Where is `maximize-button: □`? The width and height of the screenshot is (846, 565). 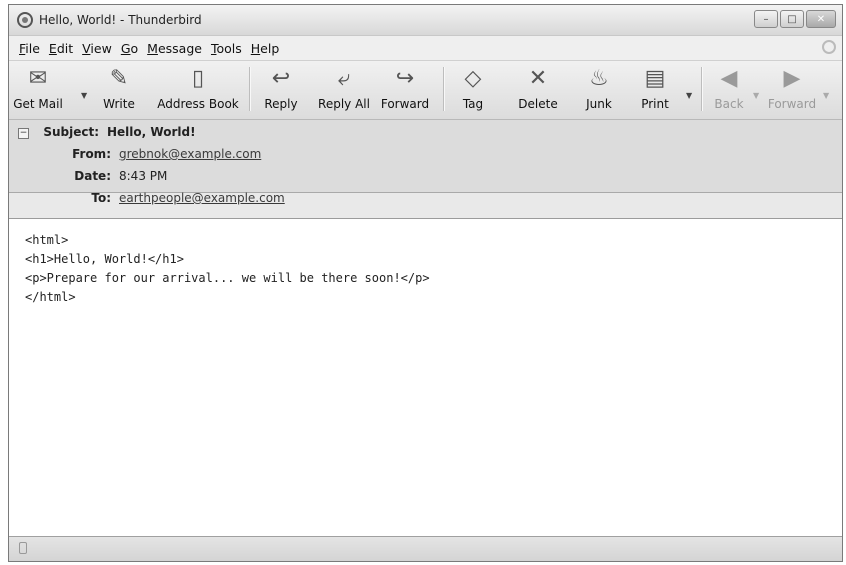 maximize-button: □ is located at coordinates (792, 19).